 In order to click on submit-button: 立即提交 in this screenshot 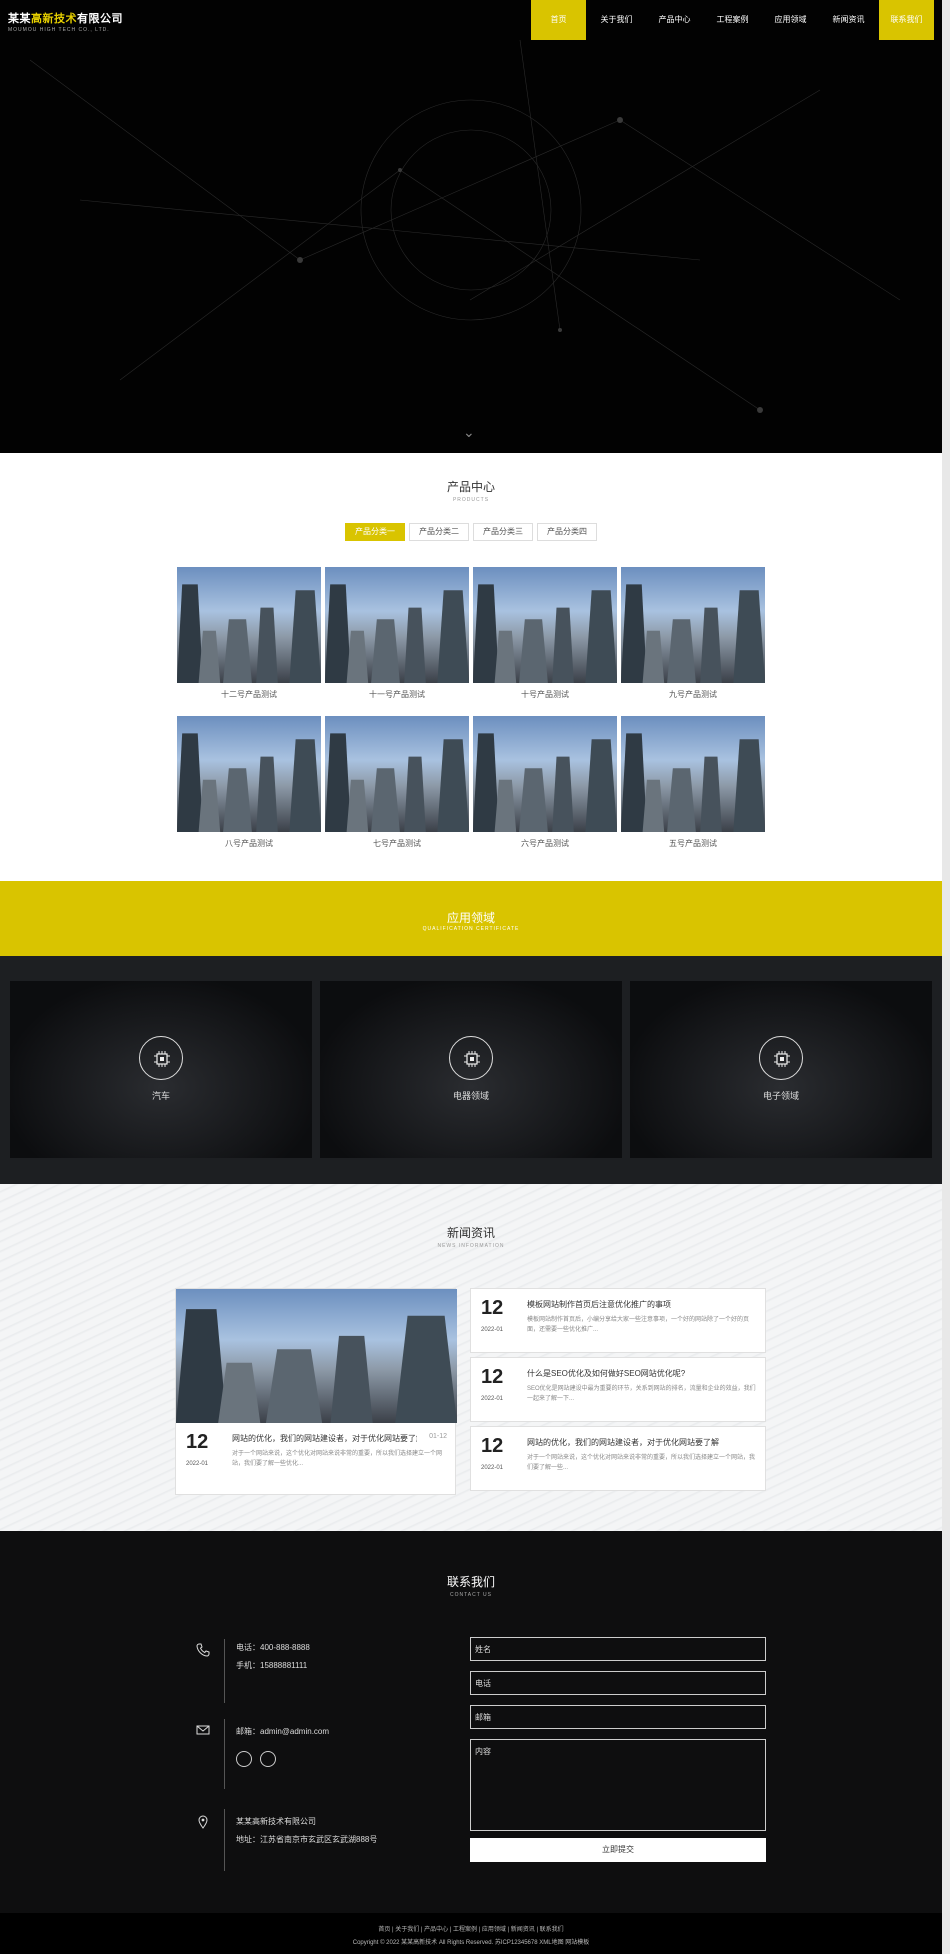, I will do `click(618, 1850)`.